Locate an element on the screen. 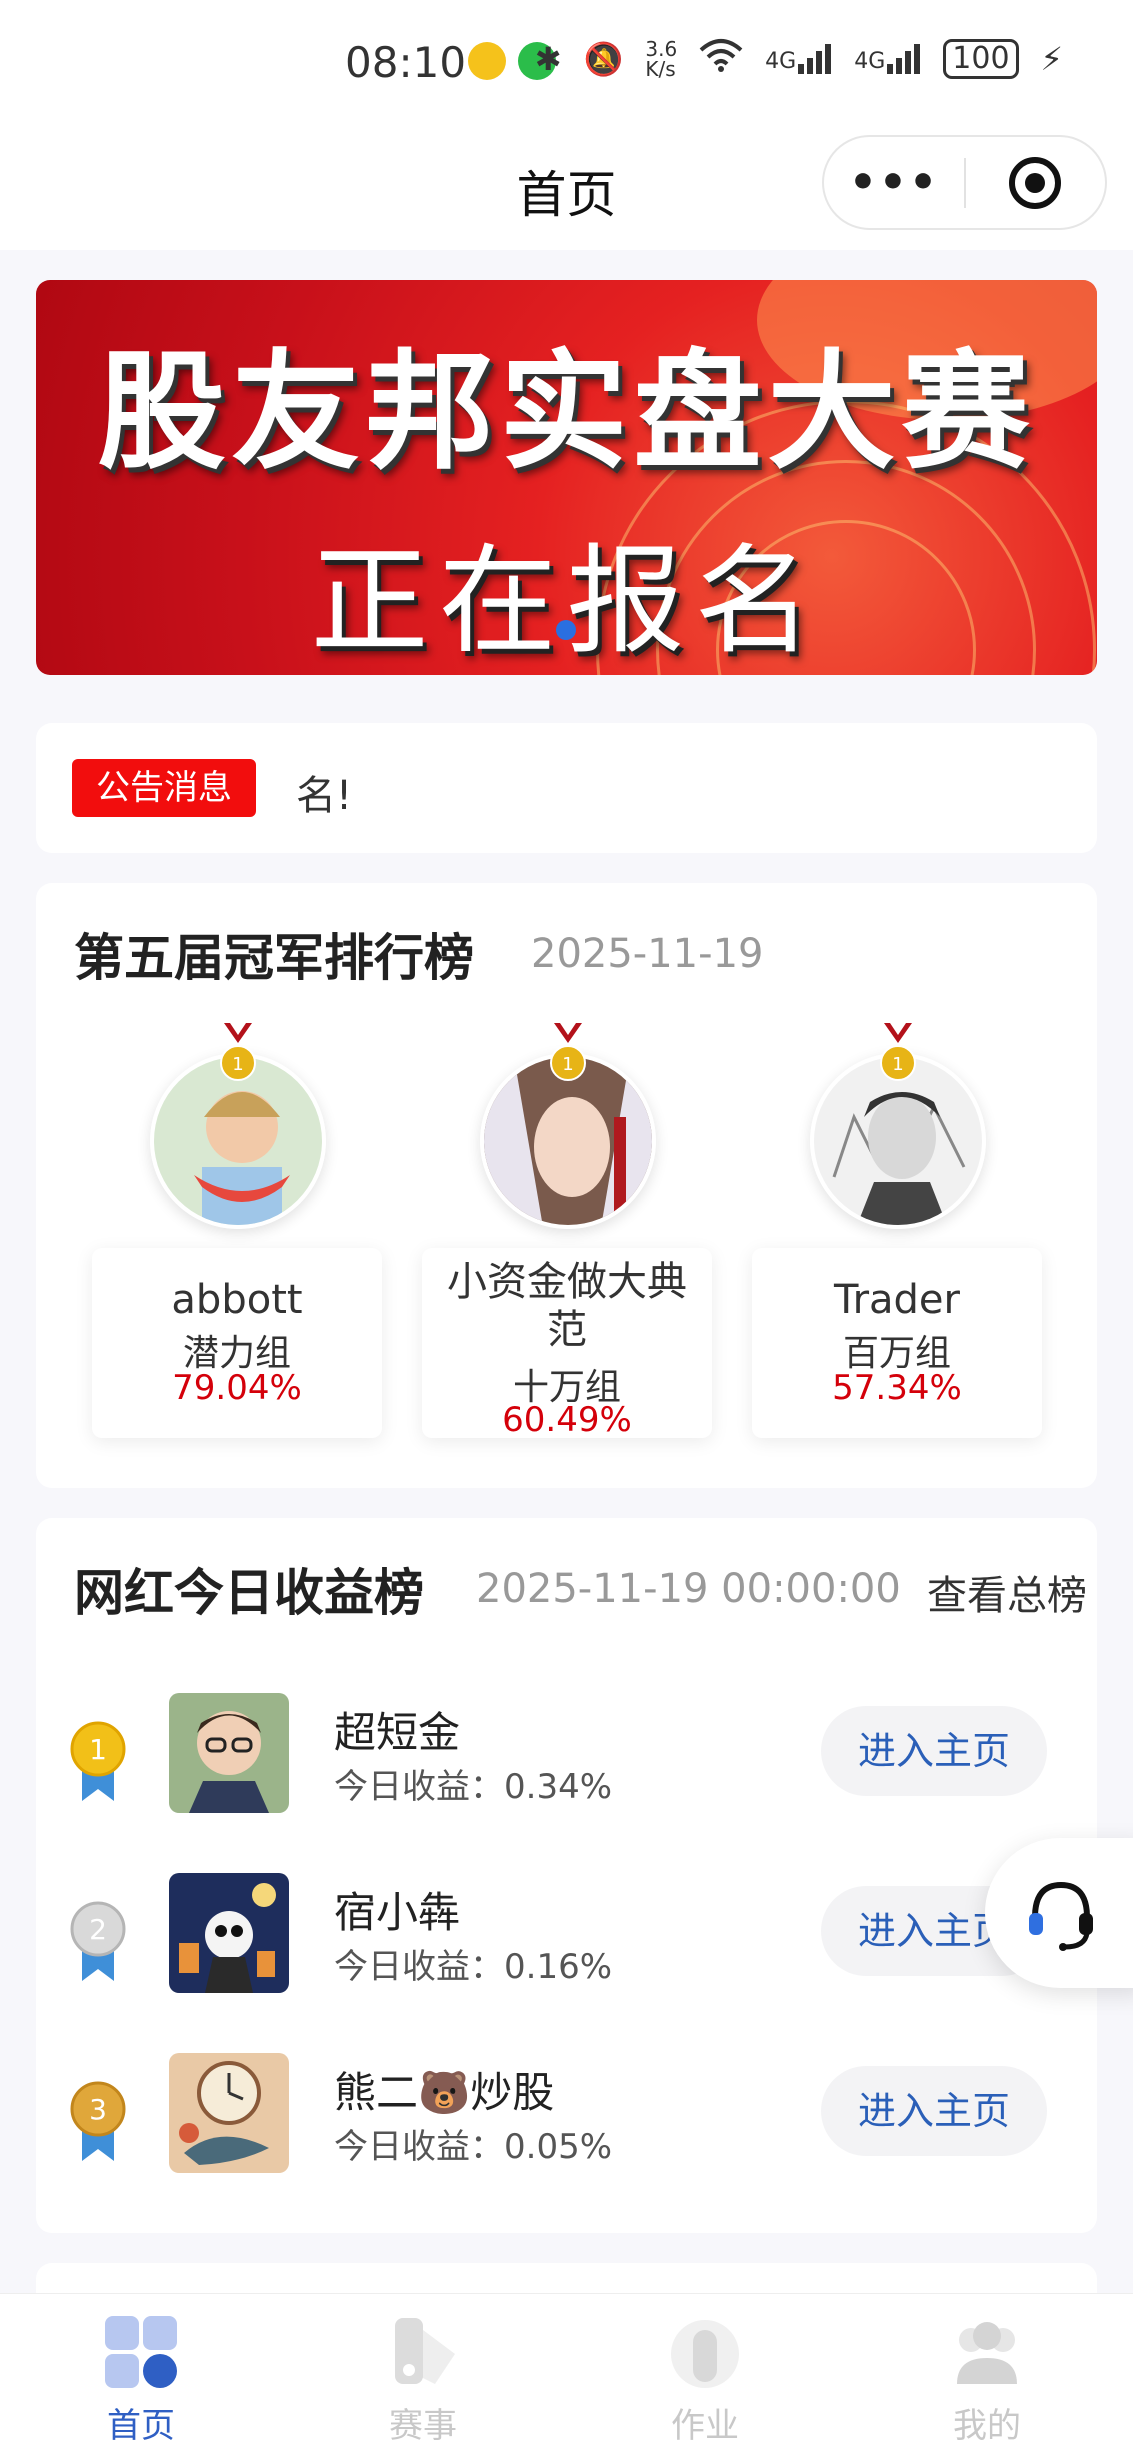 This screenshot has height=2453, width=1133. influencer-title: 网红今日收益榜 is located at coordinates (249, 1593).